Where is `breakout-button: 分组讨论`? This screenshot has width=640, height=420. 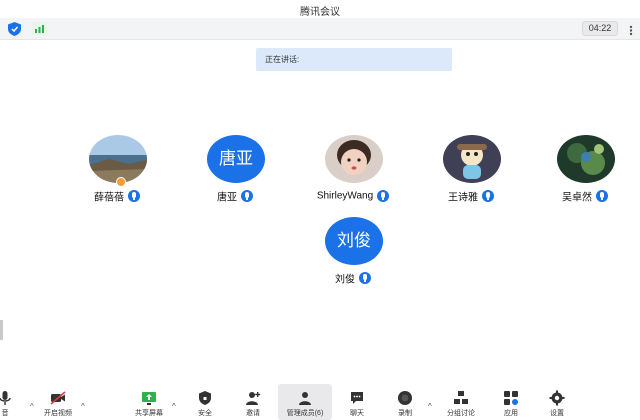 breakout-button: 分组讨论 is located at coordinates (461, 402).